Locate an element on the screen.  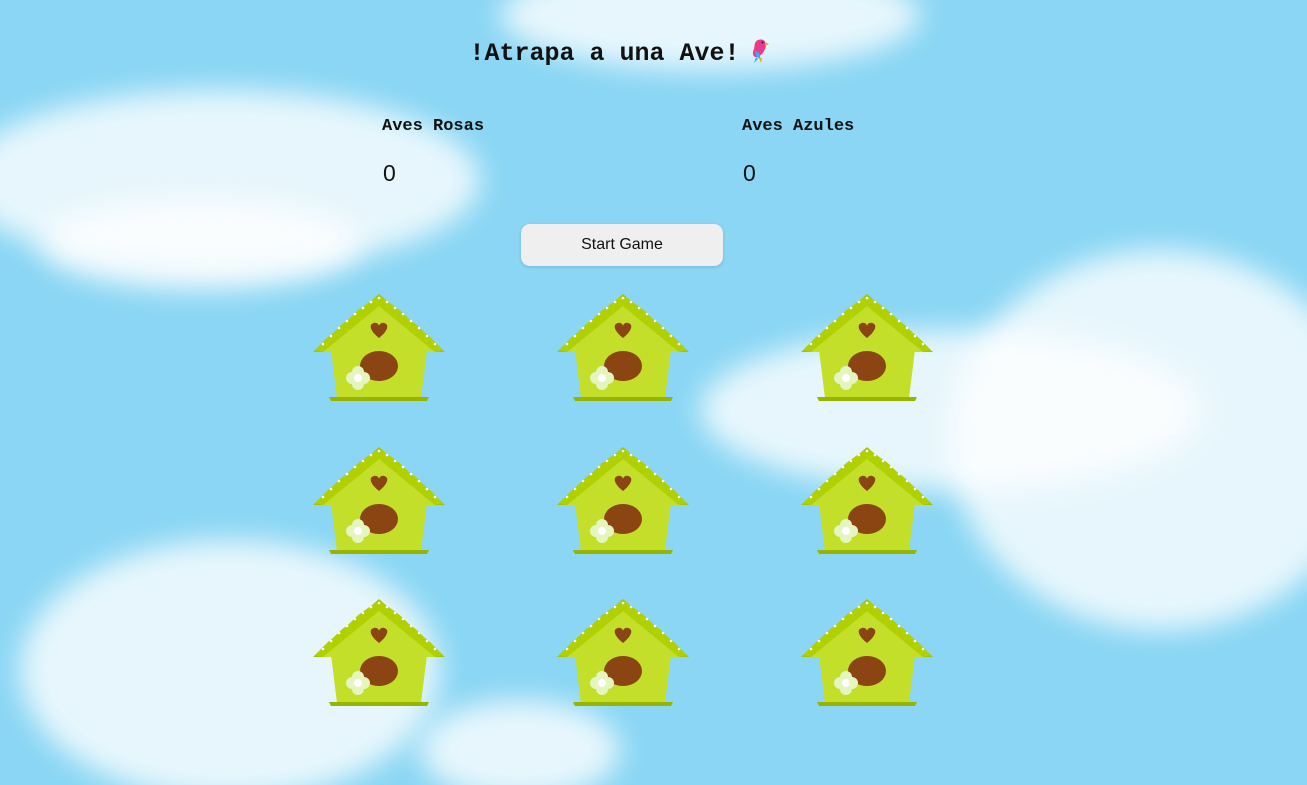
pink-birds-score: 0 is located at coordinates (389, 173).